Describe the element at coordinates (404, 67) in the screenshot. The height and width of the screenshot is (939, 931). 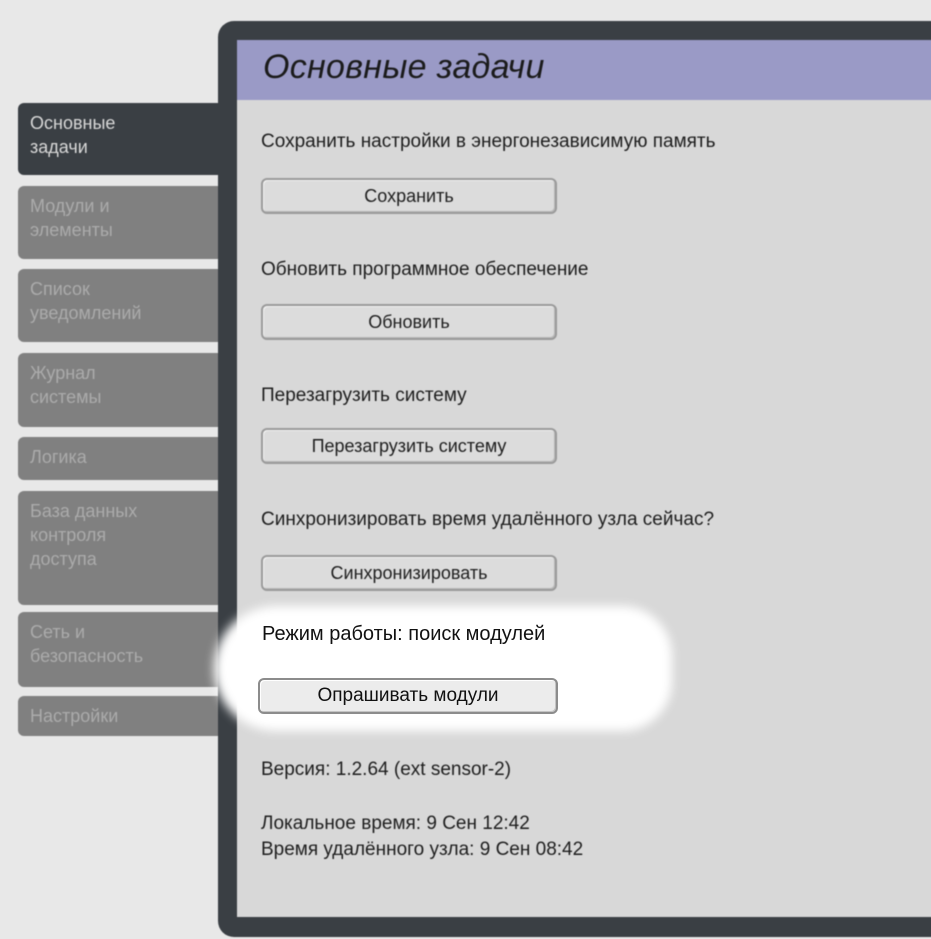
I see `page-title: Основные задачи` at that location.